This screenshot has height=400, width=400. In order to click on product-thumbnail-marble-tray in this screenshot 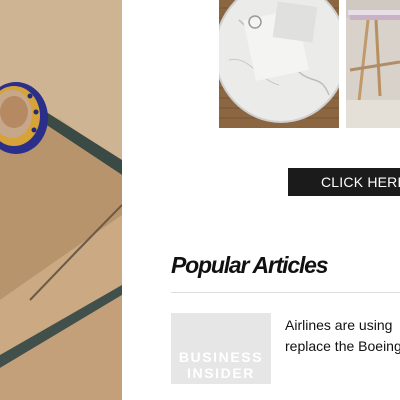, I will do `click(279, 64)`.